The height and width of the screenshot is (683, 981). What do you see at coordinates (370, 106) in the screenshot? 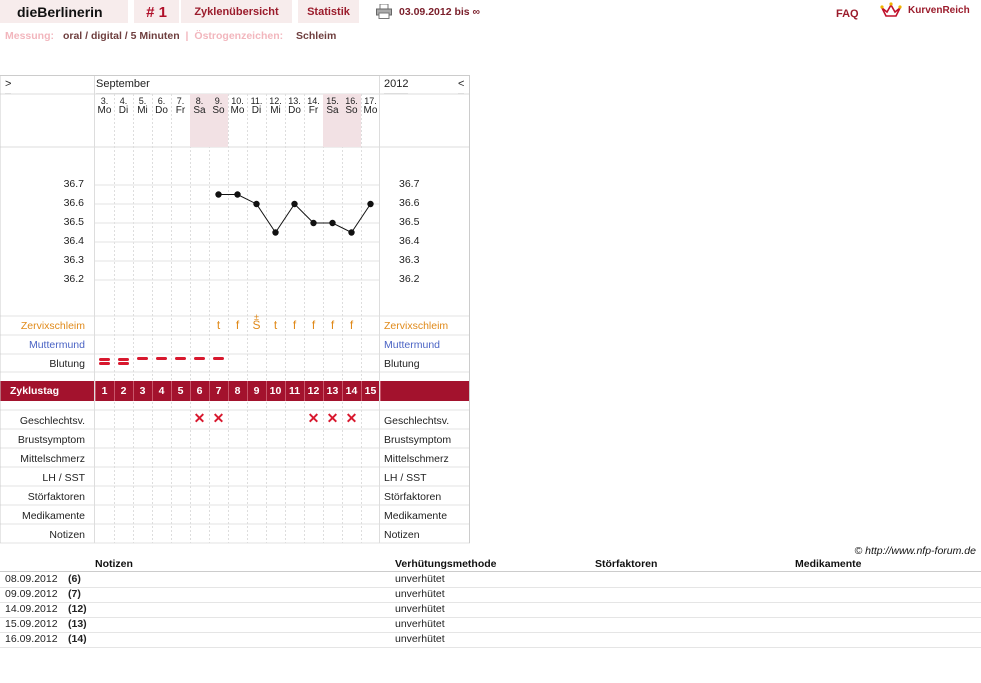
I see `day-header: 17. Mo` at bounding box center [370, 106].